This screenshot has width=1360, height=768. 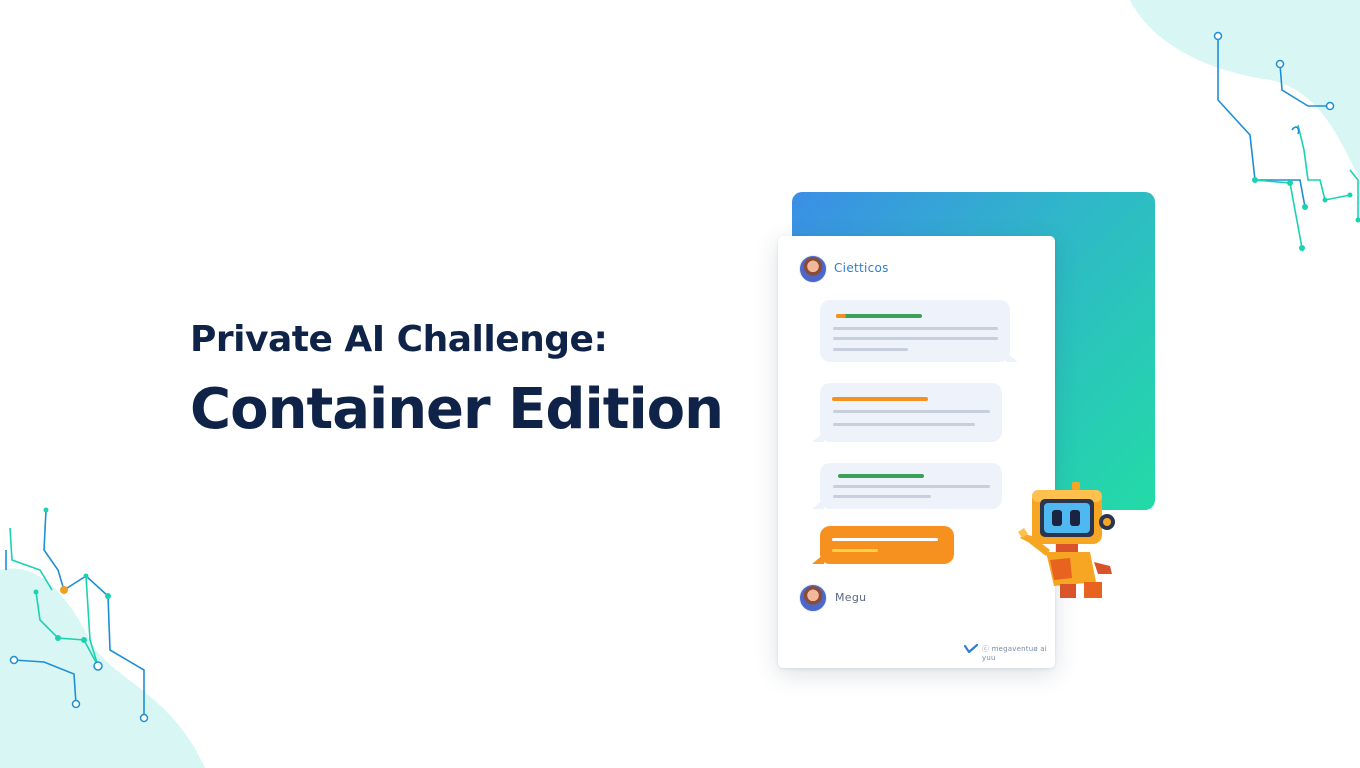 I want to click on headline-line-1: Private AI Challenge:, so click(x=399, y=339).